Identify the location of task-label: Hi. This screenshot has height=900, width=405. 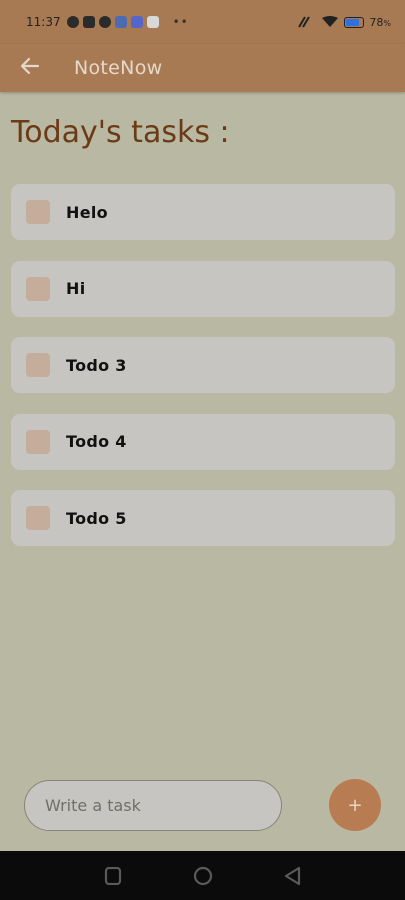
(76, 288).